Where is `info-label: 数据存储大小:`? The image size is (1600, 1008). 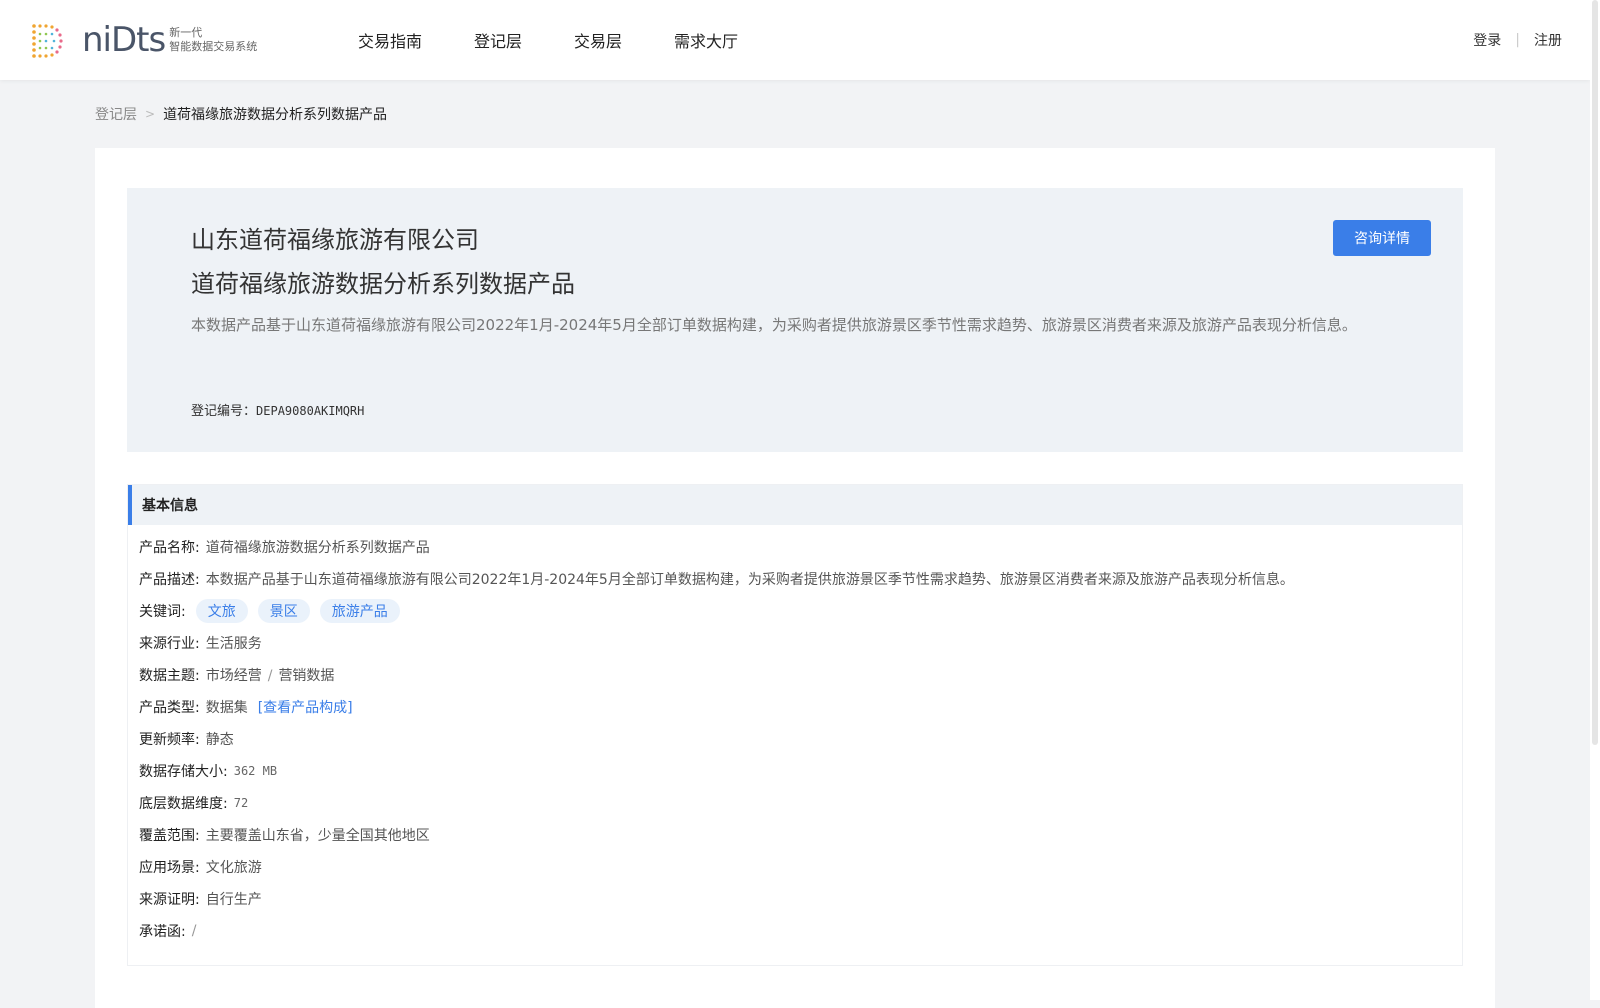 info-label: 数据存储大小: is located at coordinates (183, 772).